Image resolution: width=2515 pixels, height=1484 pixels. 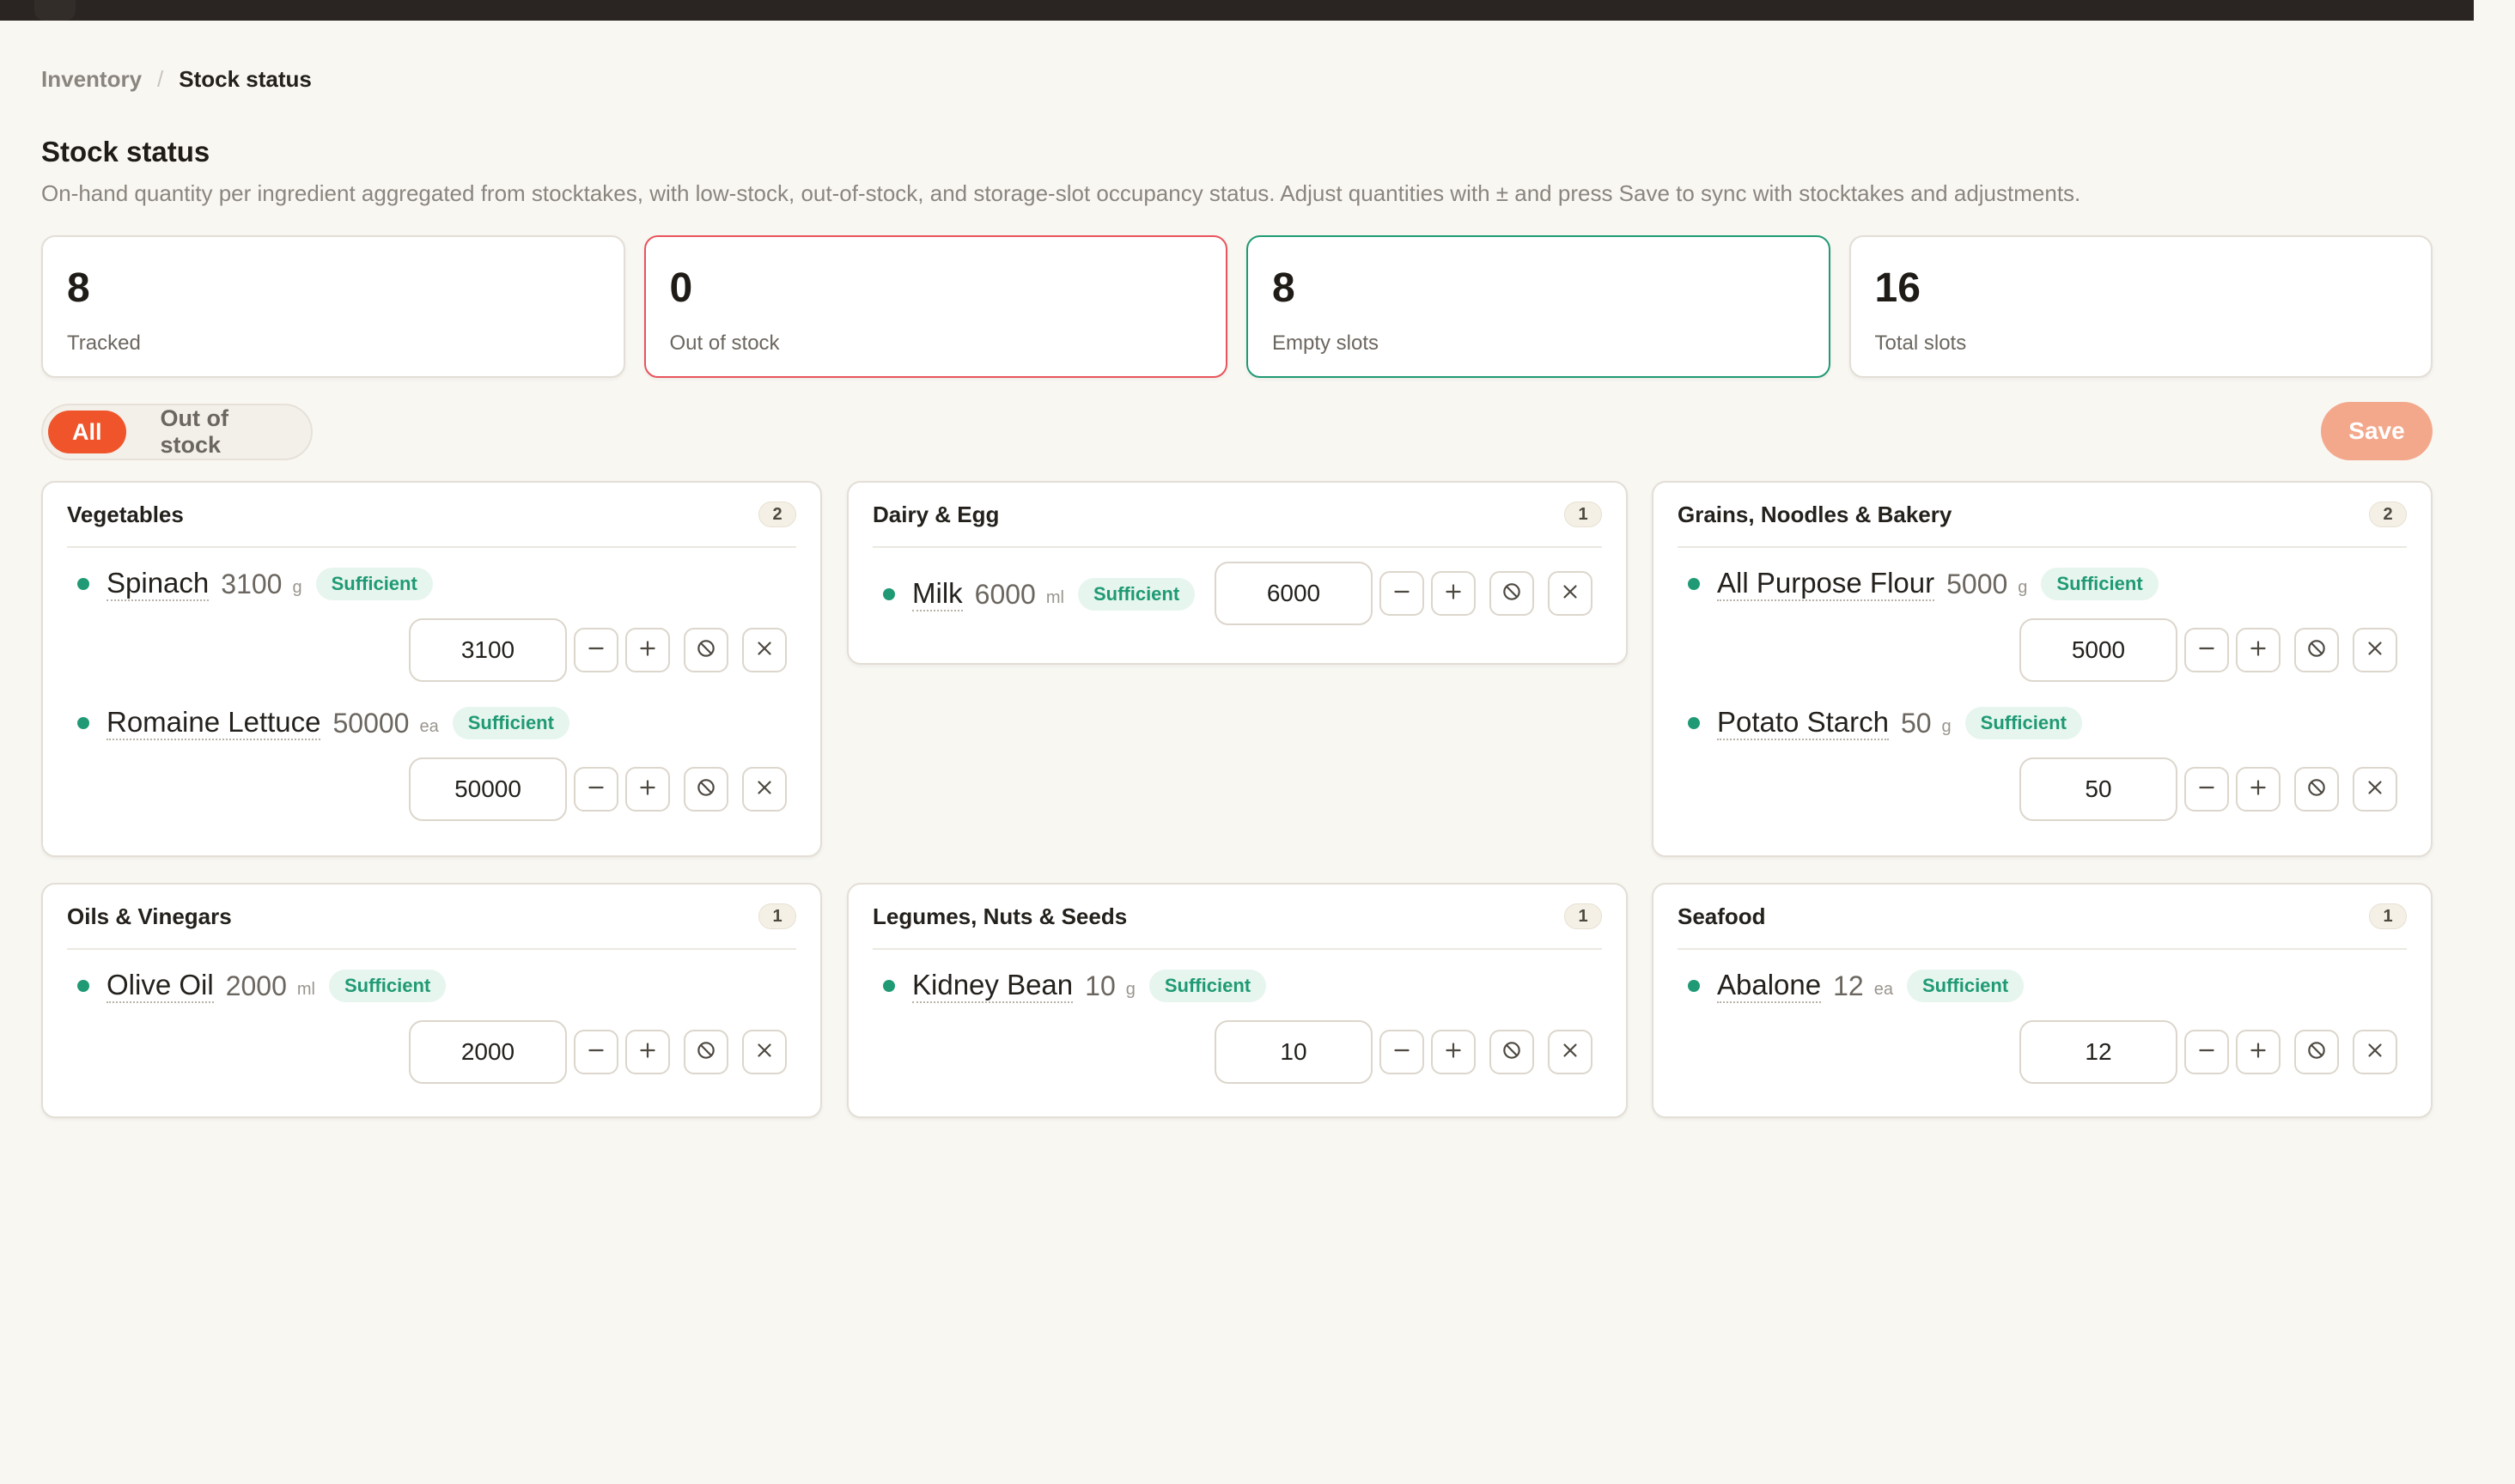 What do you see at coordinates (1826, 584) in the screenshot?
I see `item-name: All Purpose Flour` at bounding box center [1826, 584].